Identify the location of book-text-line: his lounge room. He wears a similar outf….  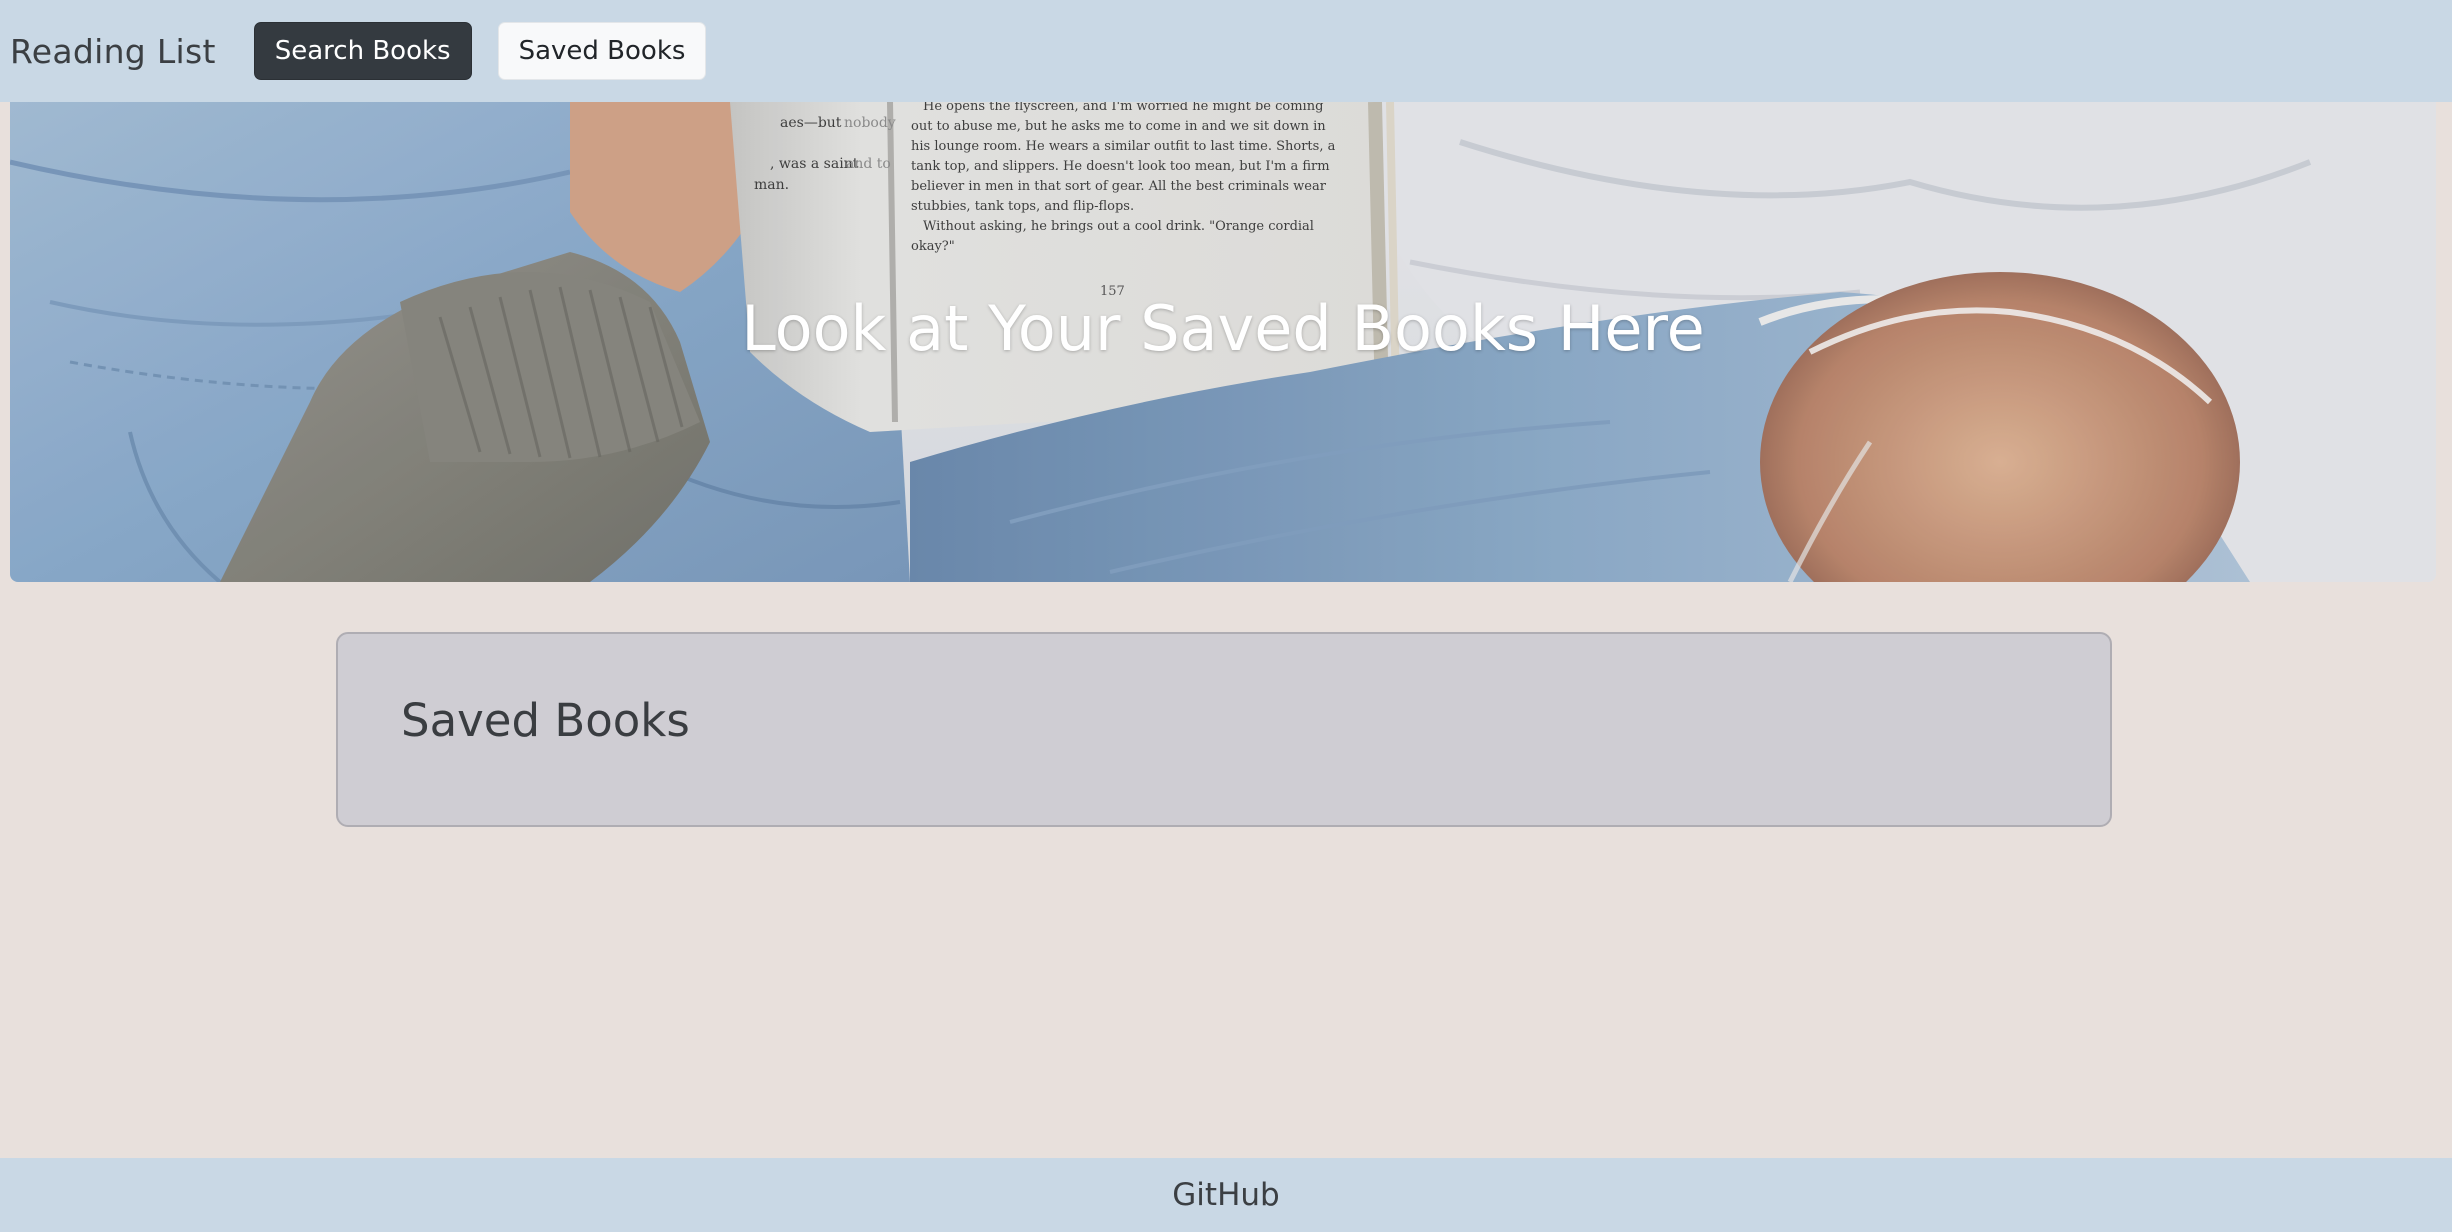
(1123, 146).